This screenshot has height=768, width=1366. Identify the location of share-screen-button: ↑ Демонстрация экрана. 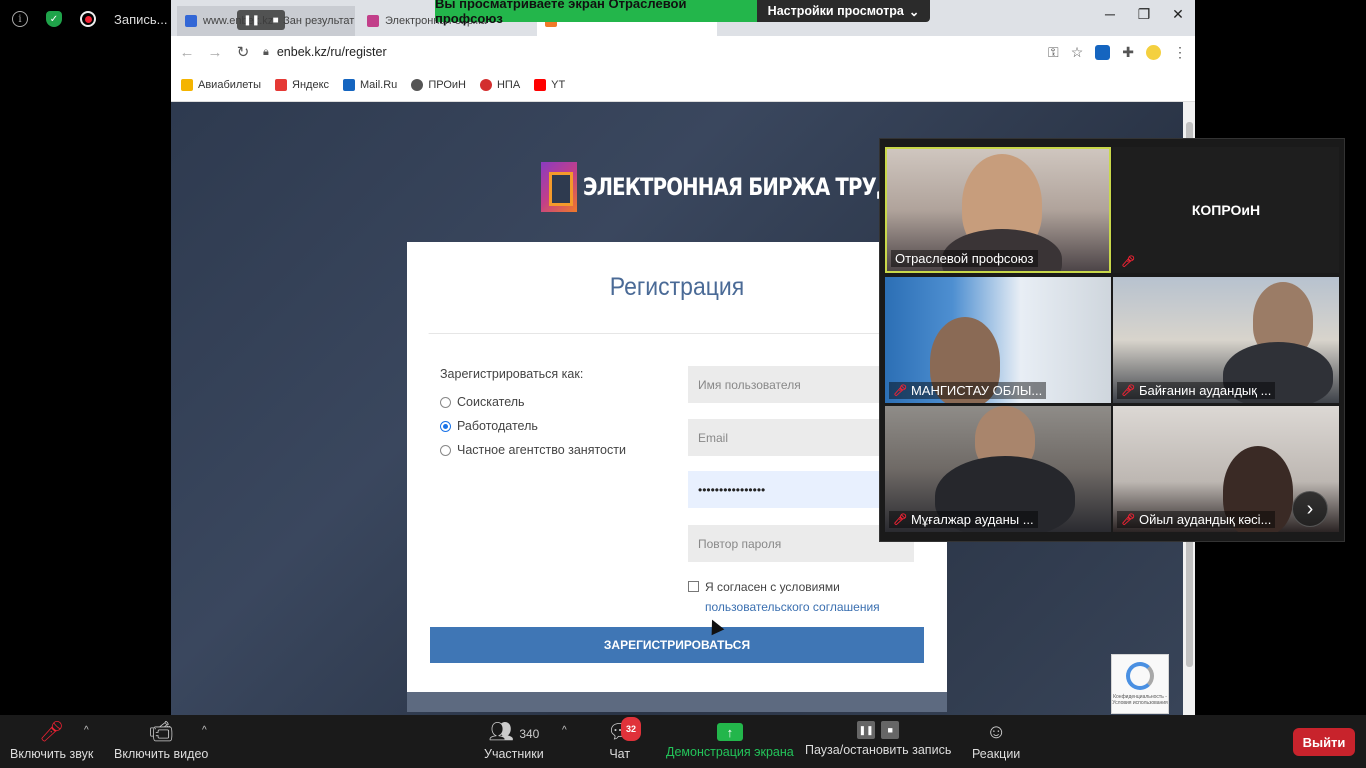
(730, 740).